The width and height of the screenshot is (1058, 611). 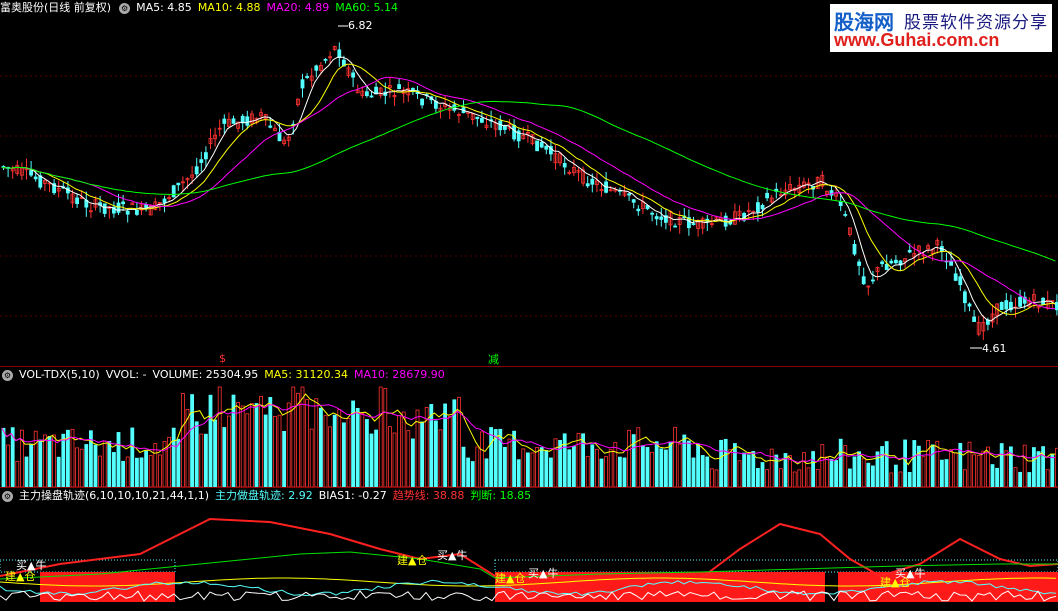 I want to click on position-block, so click(x=107, y=587).